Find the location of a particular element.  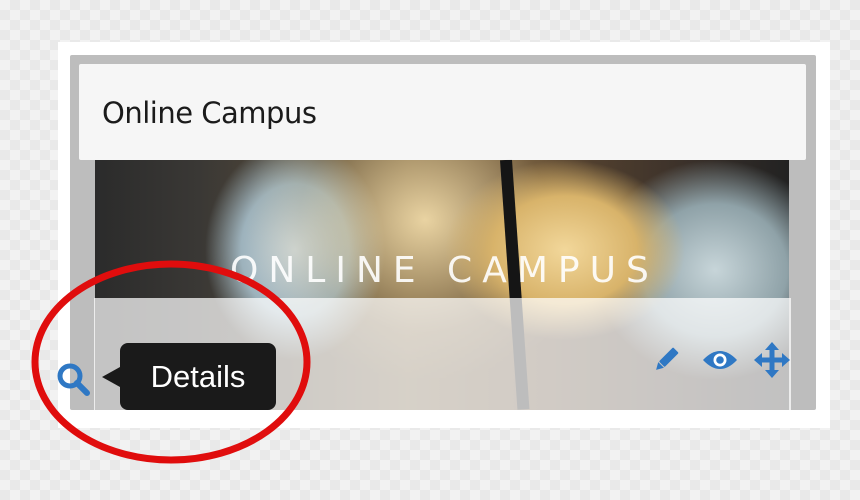

banner-overlay-text: ONLINE CAMPUS is located at coordinates (444, 270).